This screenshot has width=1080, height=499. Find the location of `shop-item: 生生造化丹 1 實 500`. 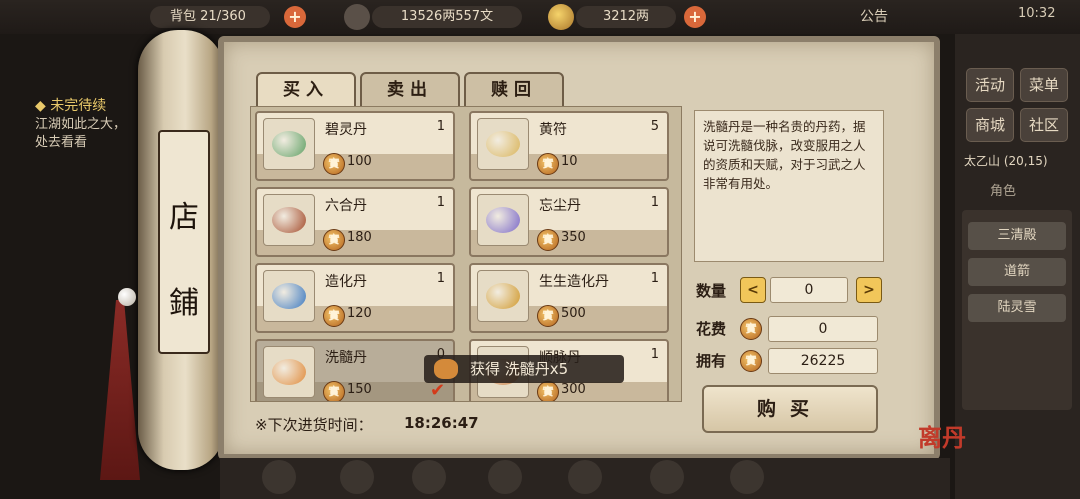

shop-item: 生生造化丹 1 實 500 is located at coordinates (569, 298).